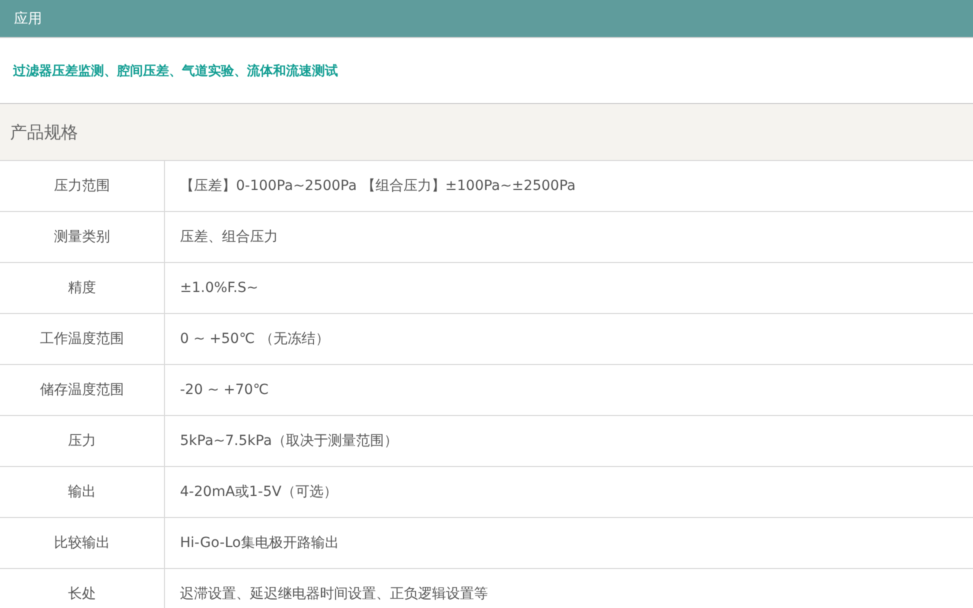 The width and height of the screenshot is (973, 608). I want to click on spec-label: 长处, so click(82, 594).